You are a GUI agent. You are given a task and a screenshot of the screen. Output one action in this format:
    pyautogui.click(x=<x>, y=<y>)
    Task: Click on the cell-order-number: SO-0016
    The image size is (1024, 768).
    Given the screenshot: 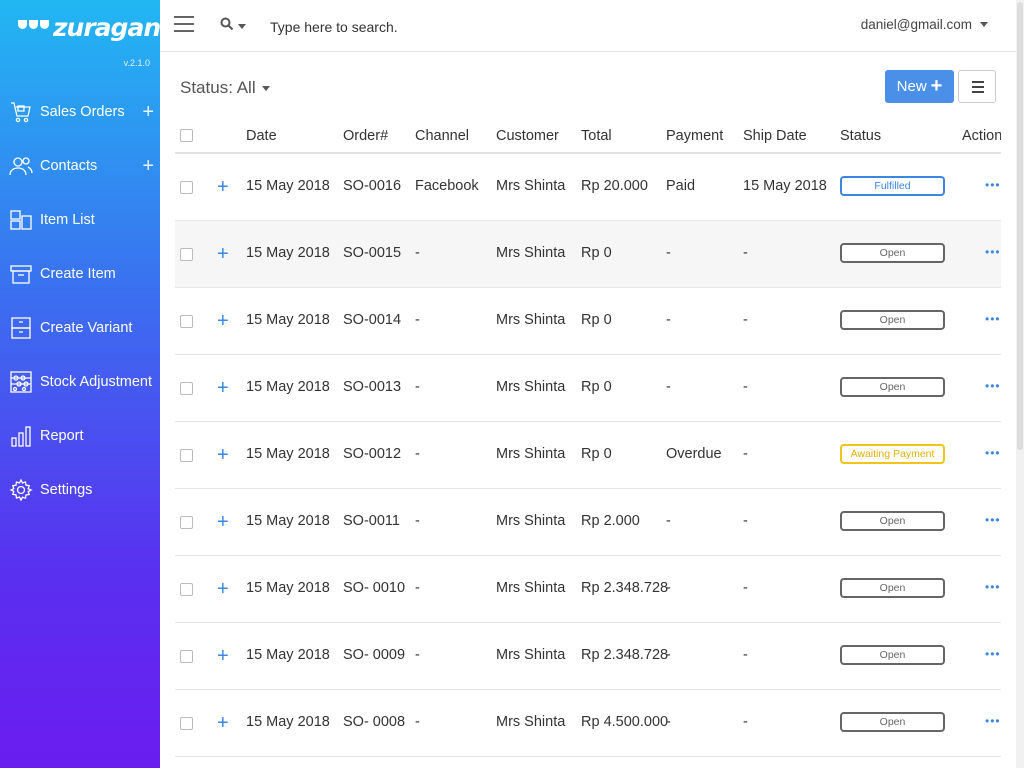 What is the action you would take?
    pyautogui.click(x=372, y=186)
    